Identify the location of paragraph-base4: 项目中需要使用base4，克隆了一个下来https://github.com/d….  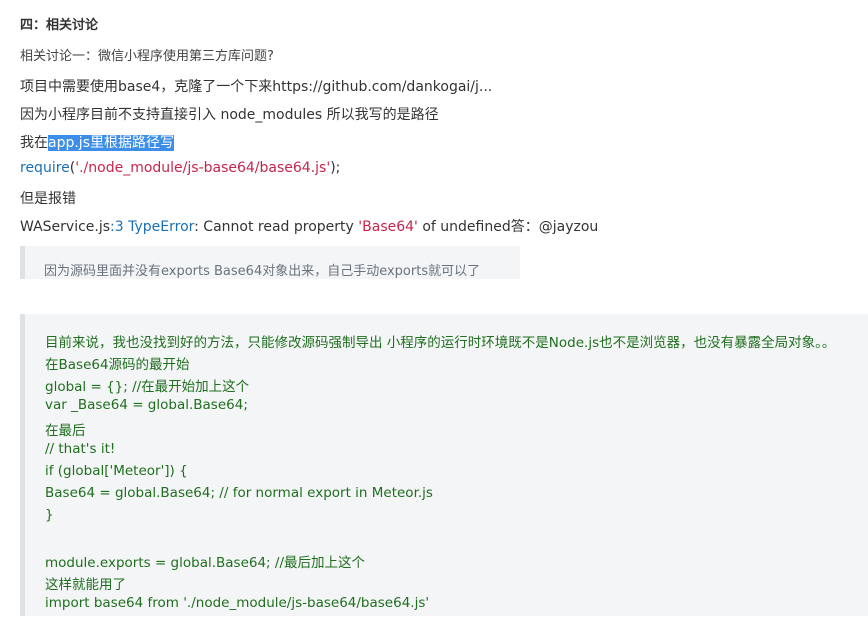
(256, 87).